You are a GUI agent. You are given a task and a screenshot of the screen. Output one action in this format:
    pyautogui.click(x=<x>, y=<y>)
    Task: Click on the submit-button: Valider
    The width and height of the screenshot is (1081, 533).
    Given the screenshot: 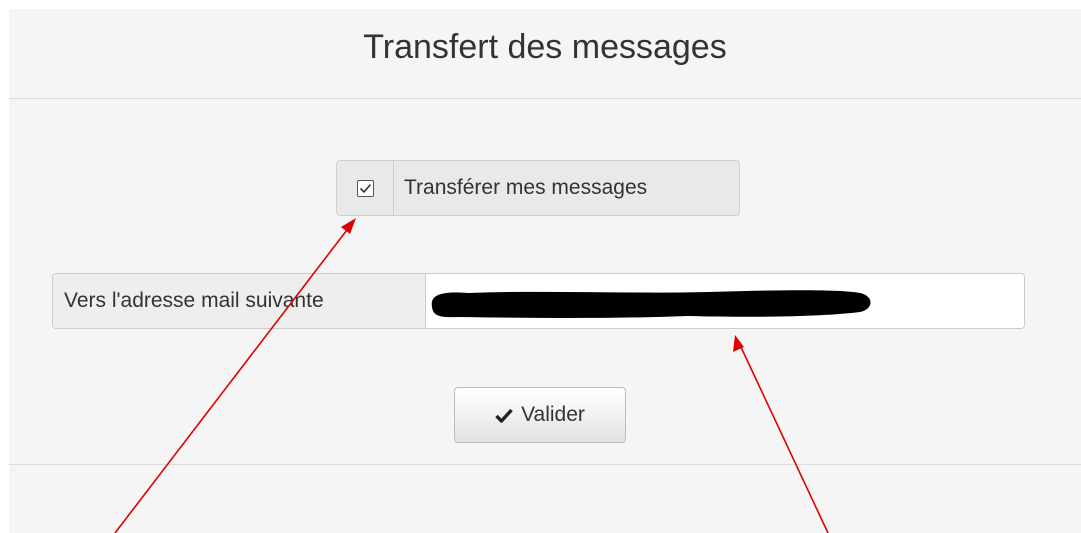 What is the action you would take?
    pyautogui.click(x=540, y=415)
    